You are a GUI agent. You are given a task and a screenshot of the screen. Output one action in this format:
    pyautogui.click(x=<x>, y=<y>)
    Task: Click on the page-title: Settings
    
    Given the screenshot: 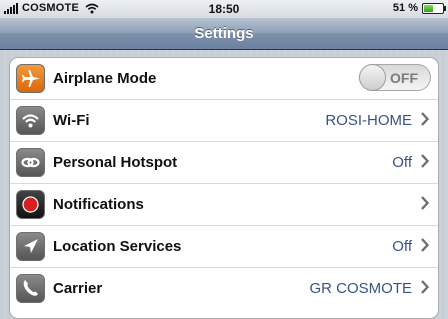 What is the action you would take?
    pyautogui.click(x=224, y=33)
    